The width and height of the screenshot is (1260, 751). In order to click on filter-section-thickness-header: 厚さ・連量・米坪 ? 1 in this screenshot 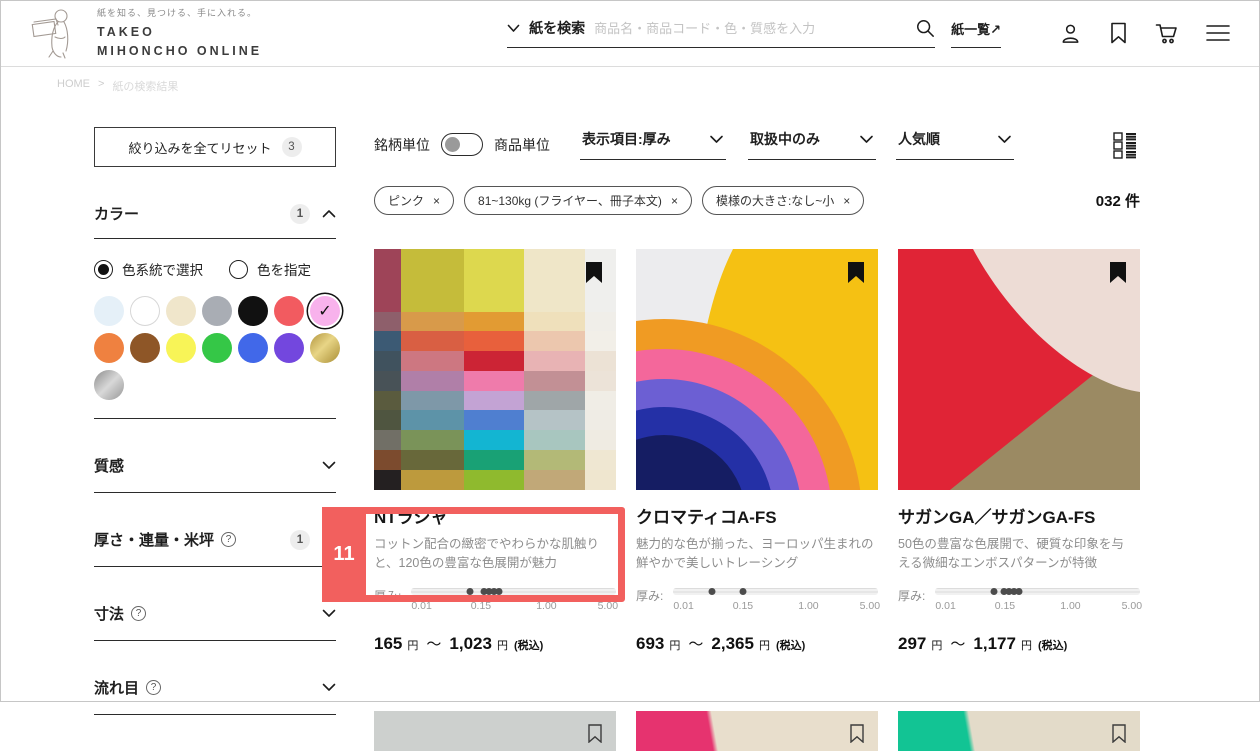, I will do `click(215, 539)`.